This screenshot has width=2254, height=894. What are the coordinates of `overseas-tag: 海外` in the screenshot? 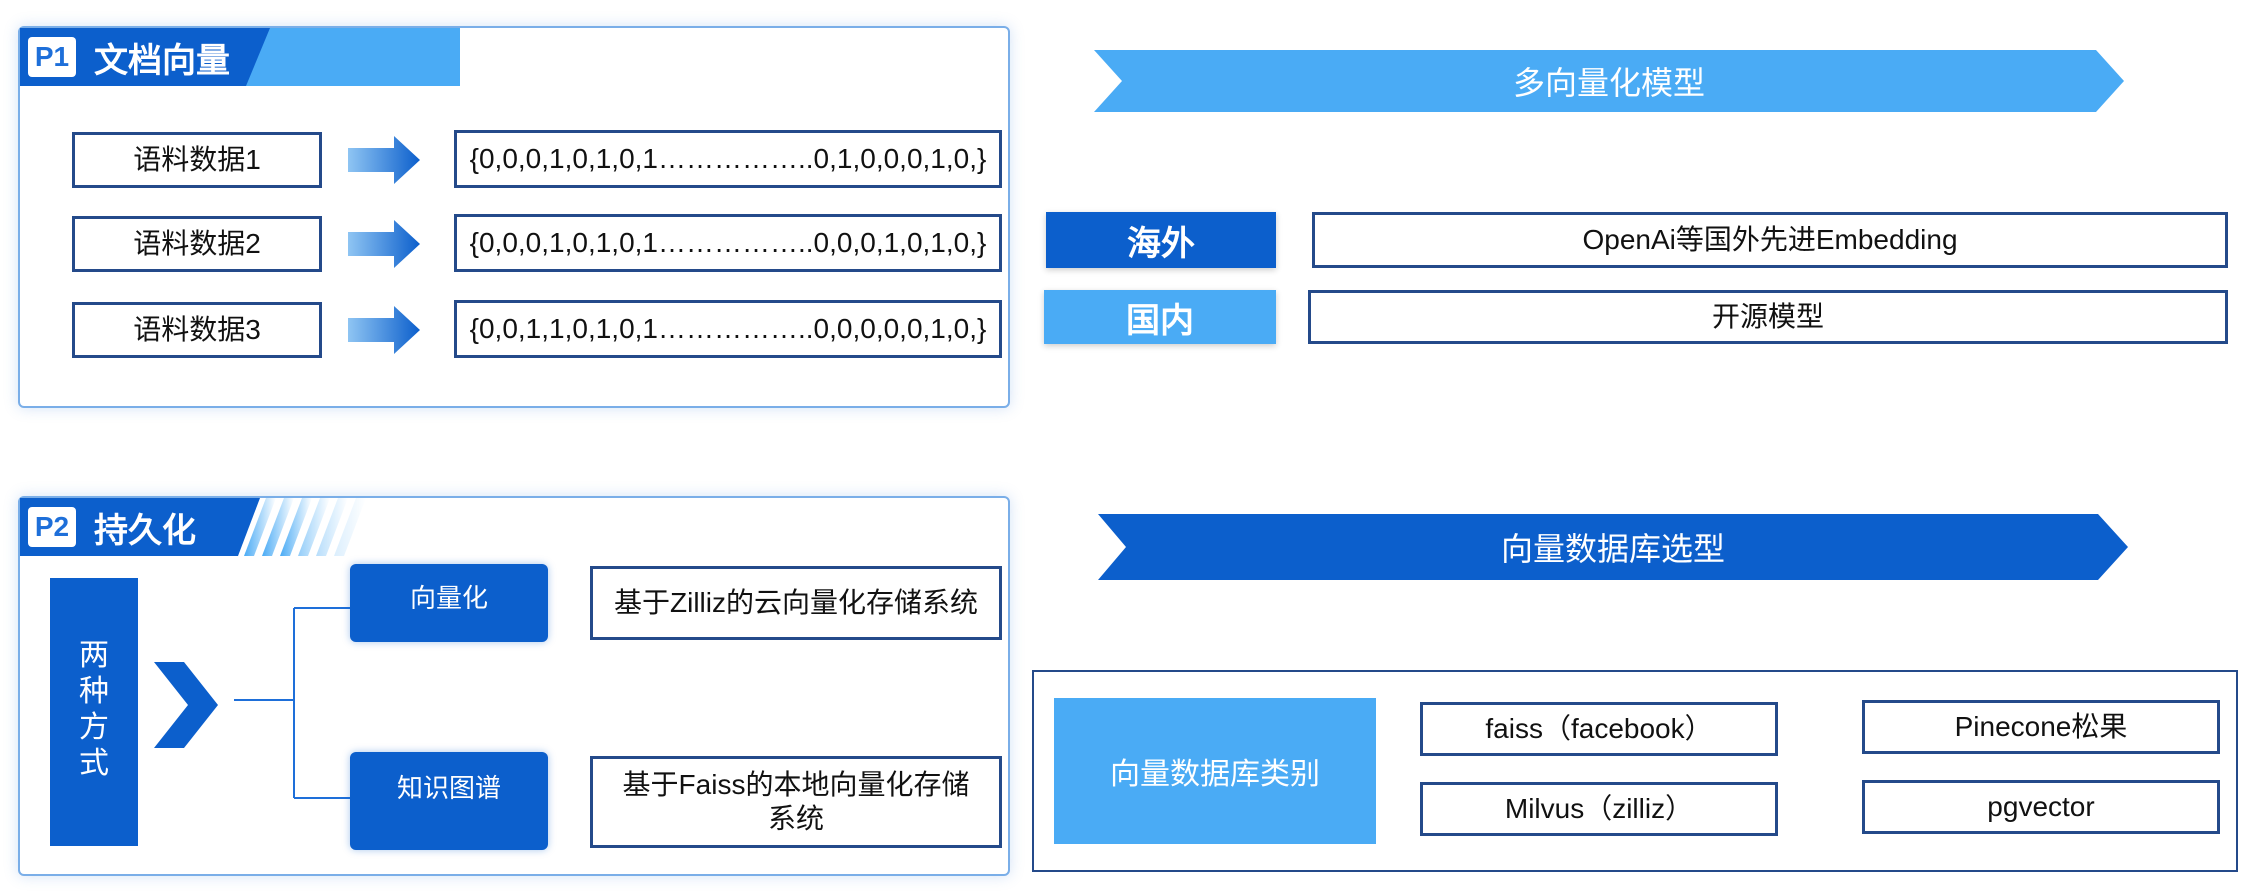 It's located at (1161, 240).